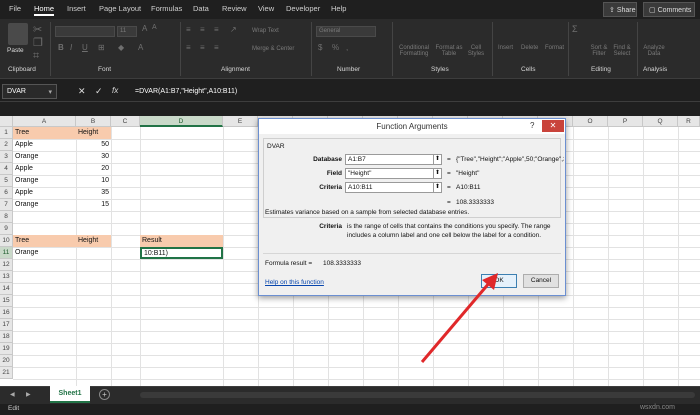 This screenshot has height=415, width=700. What do you see at coordinates (654, 51) in the screenshot?
I see `analyze-data-button: Analyze Data` at bounding box center [654, 51].